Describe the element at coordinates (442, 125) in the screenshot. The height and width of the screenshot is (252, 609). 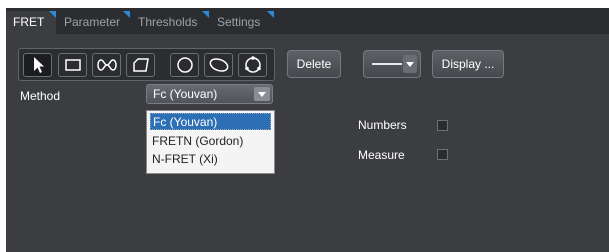
I see `numbers-checkbox` at that location.